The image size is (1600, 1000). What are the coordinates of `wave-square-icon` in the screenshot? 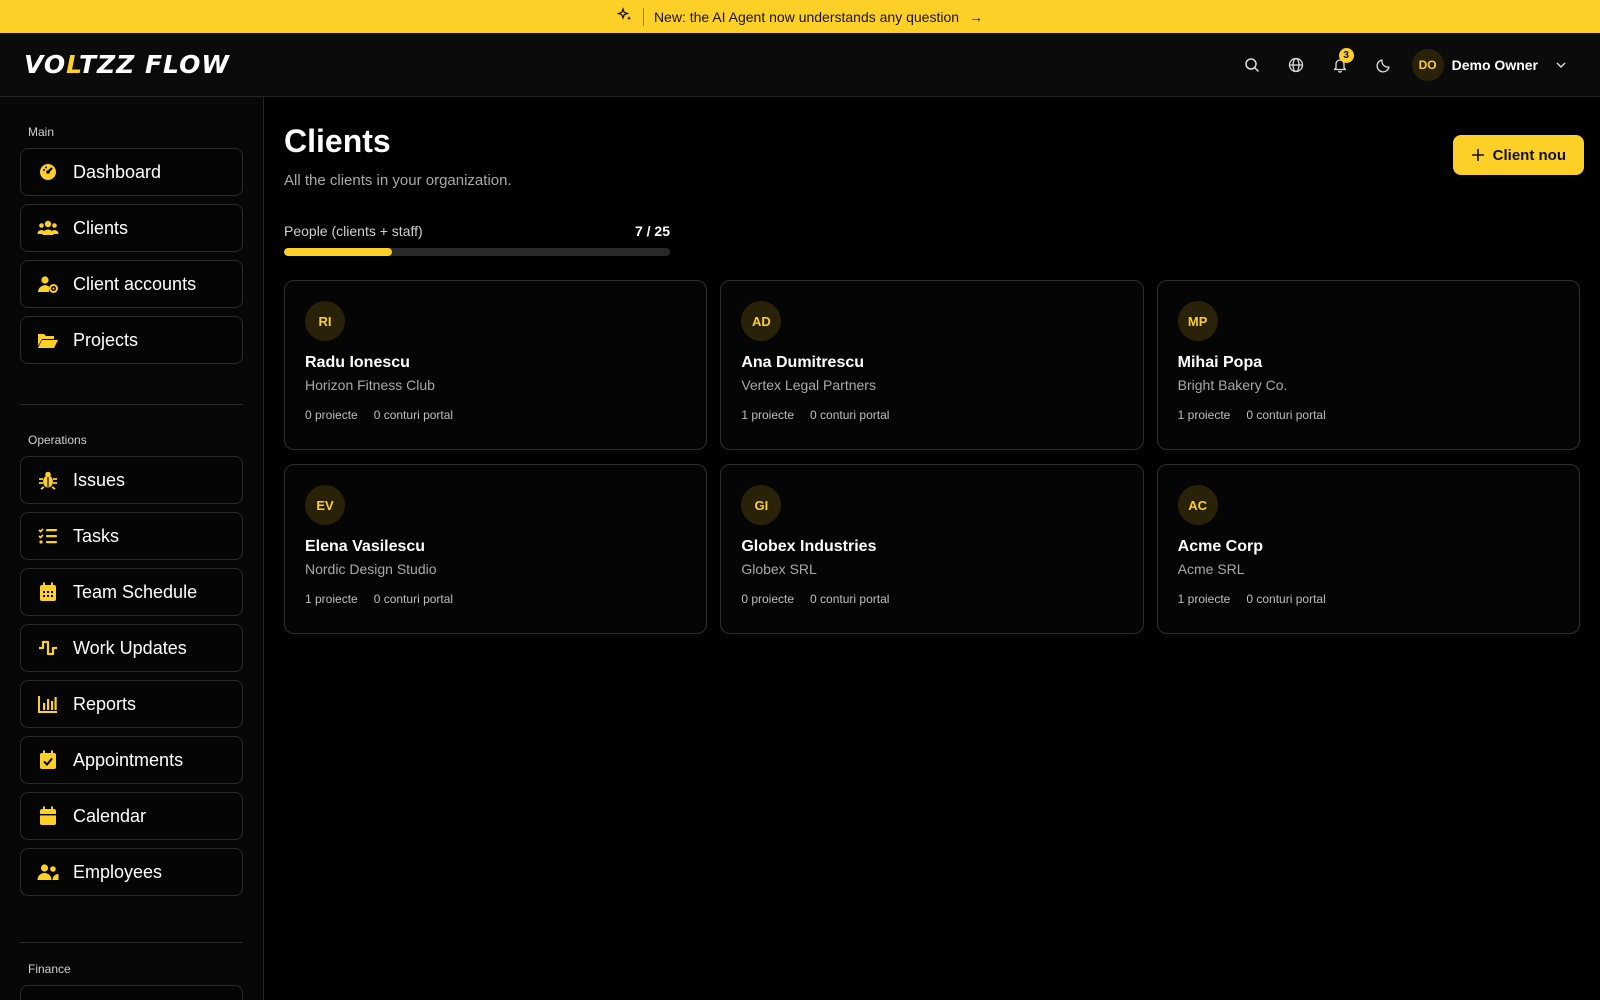 It's located at (48, 648).